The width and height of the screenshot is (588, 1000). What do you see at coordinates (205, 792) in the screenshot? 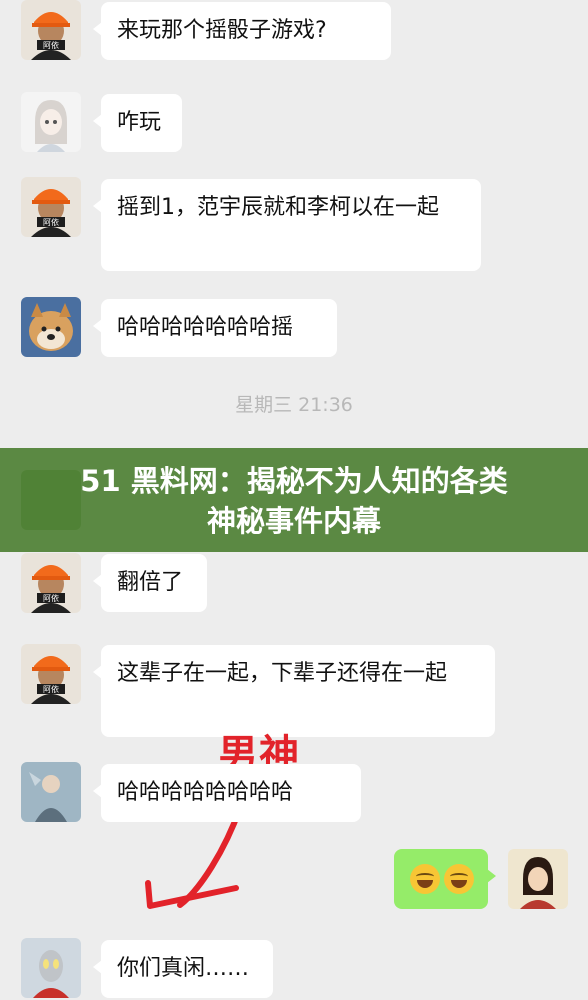
I see `message-text: 哈哈哈哈哈哈哈哈` at bounding box center [205, 792].